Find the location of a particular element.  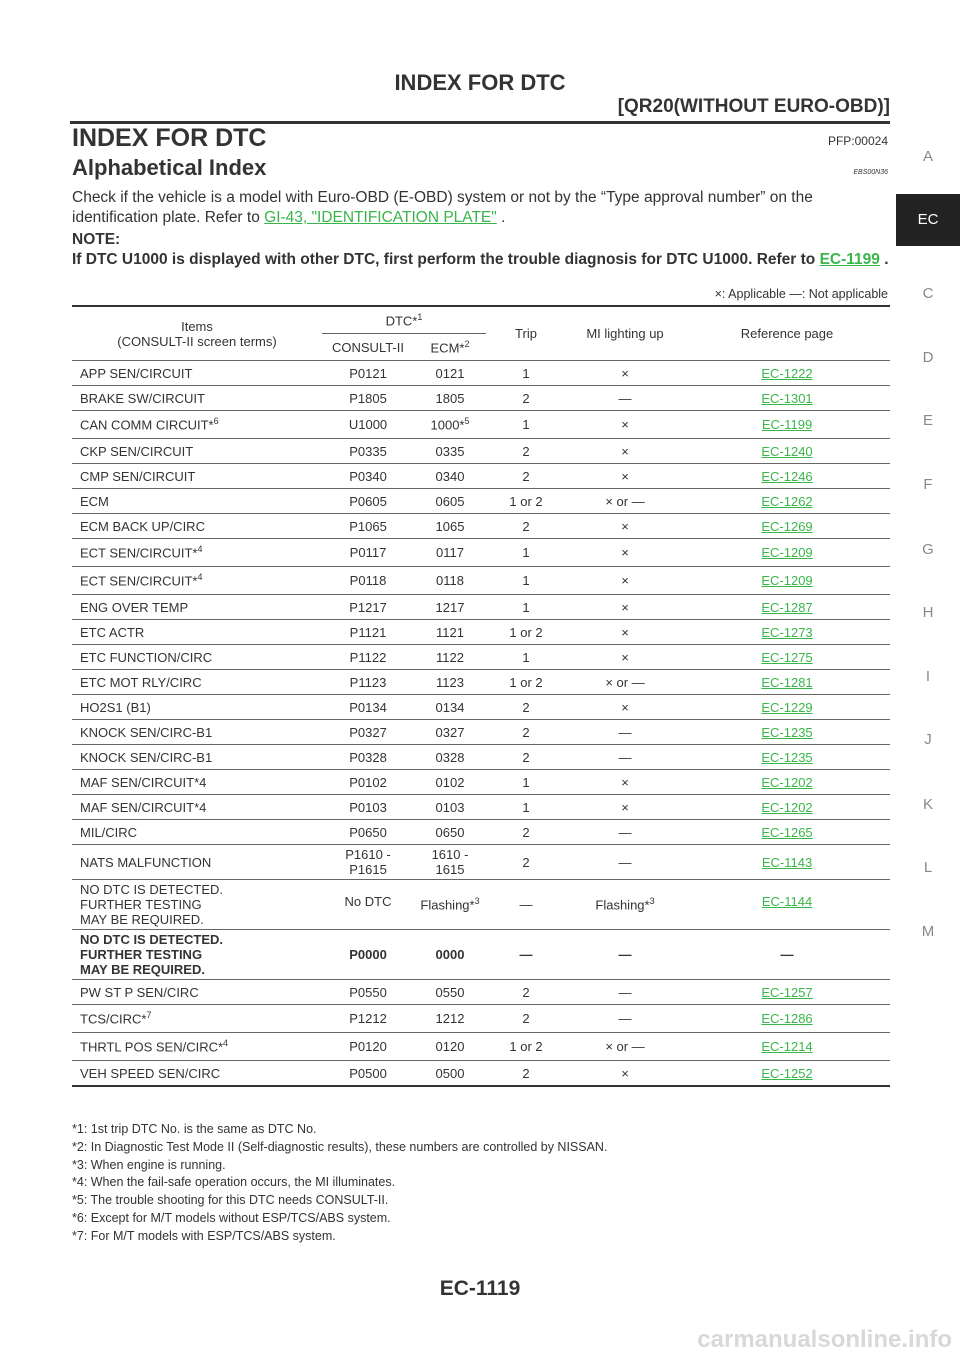

consult-code: P0121 is located at coordinates (368, 373).